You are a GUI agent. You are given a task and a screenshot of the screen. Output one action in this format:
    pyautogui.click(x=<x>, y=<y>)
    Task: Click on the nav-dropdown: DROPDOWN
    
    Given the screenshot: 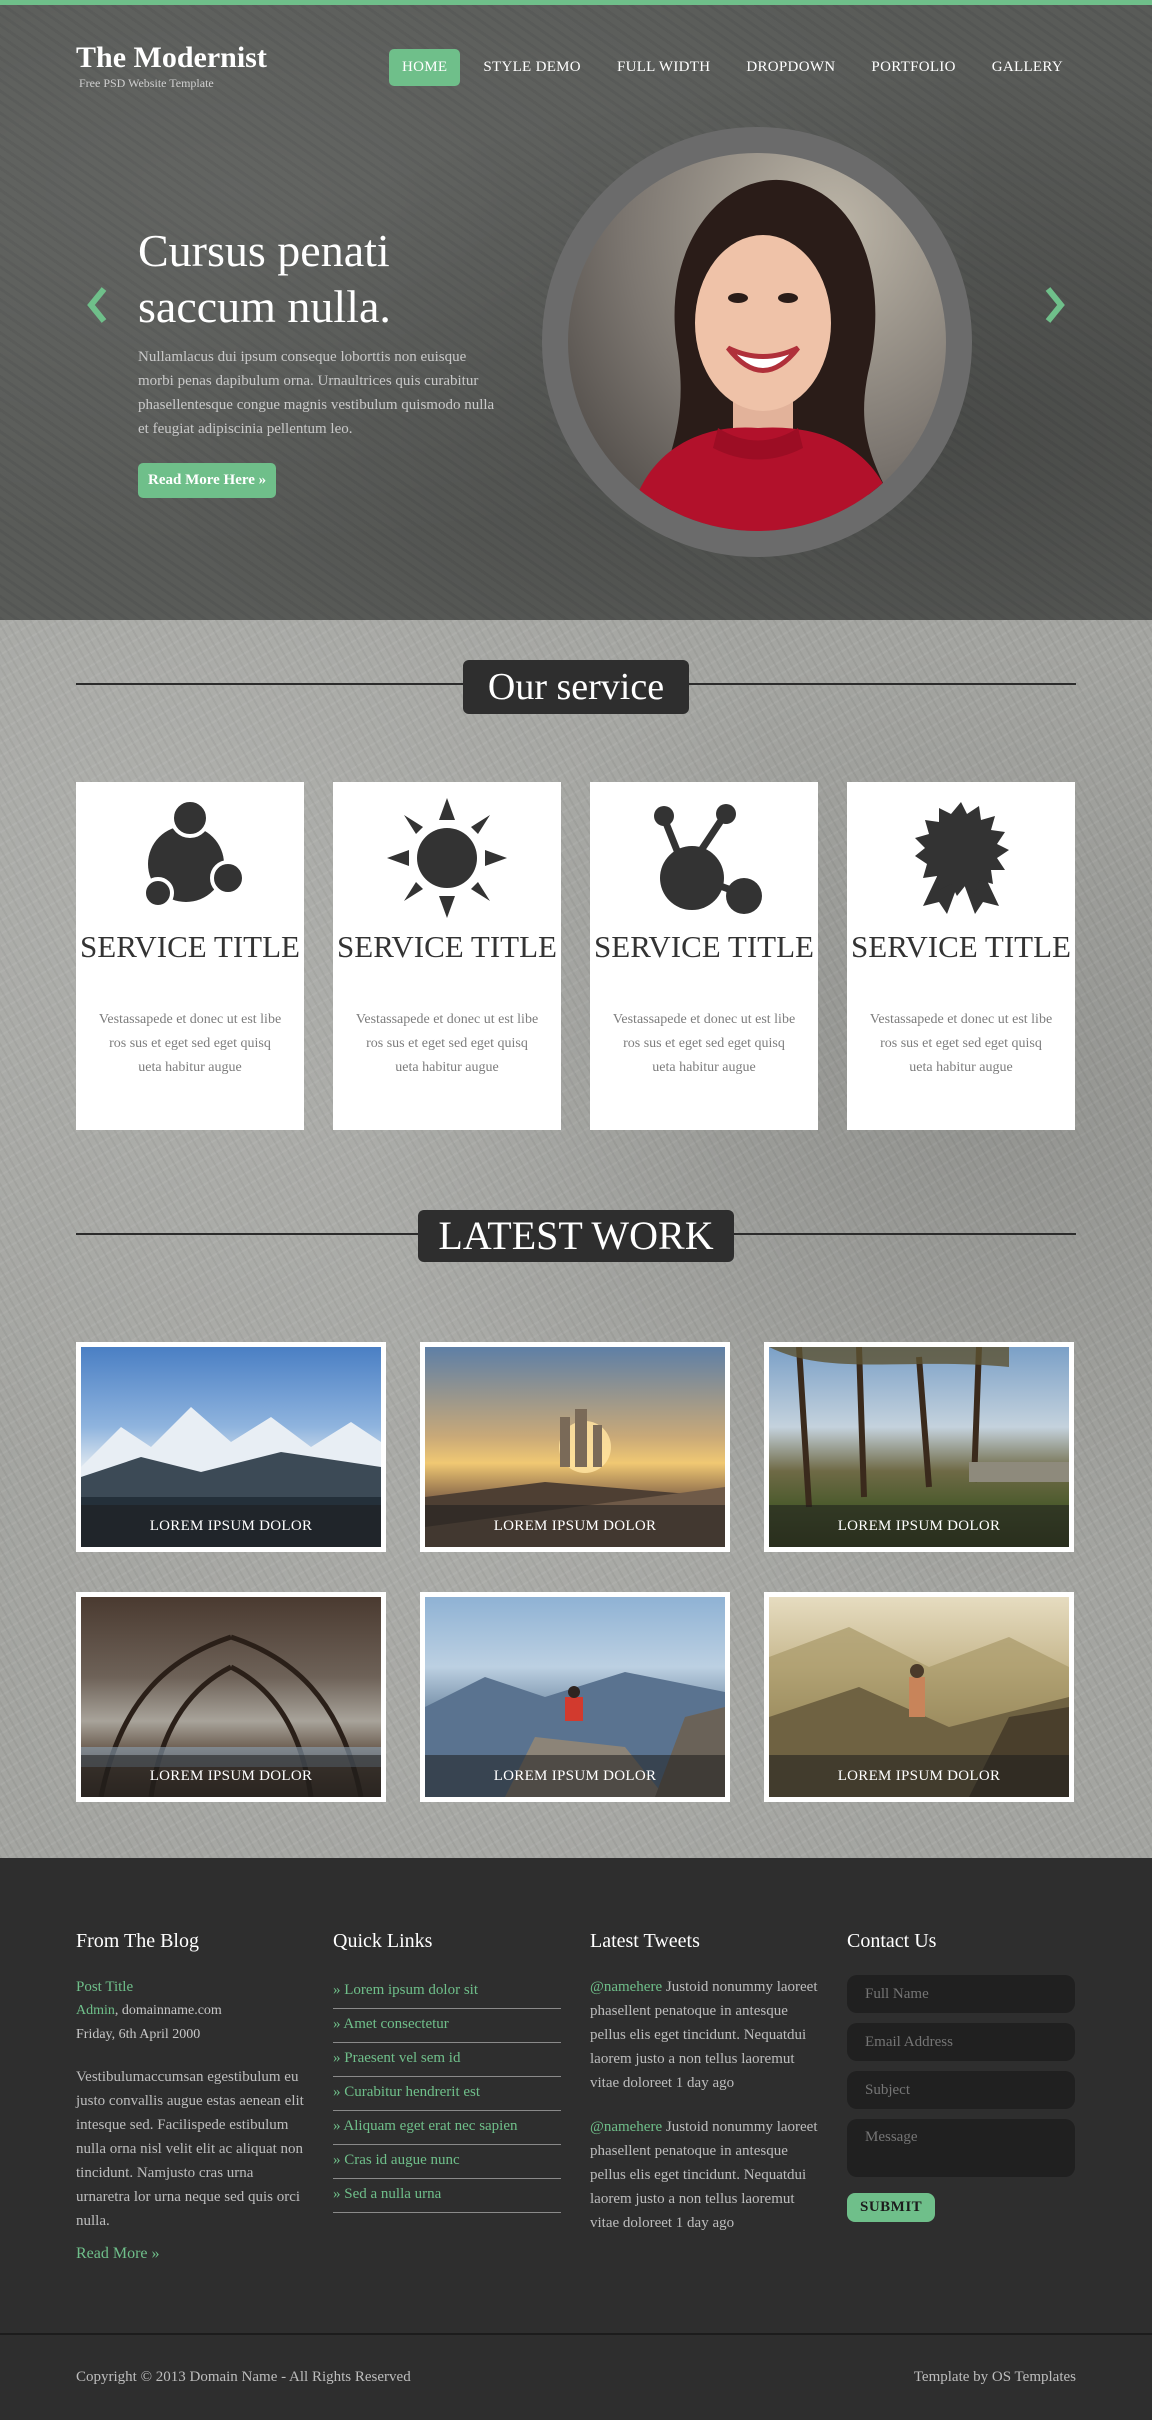 What is the action you would take?
    pyautogui.click(x=790, y=67)
    